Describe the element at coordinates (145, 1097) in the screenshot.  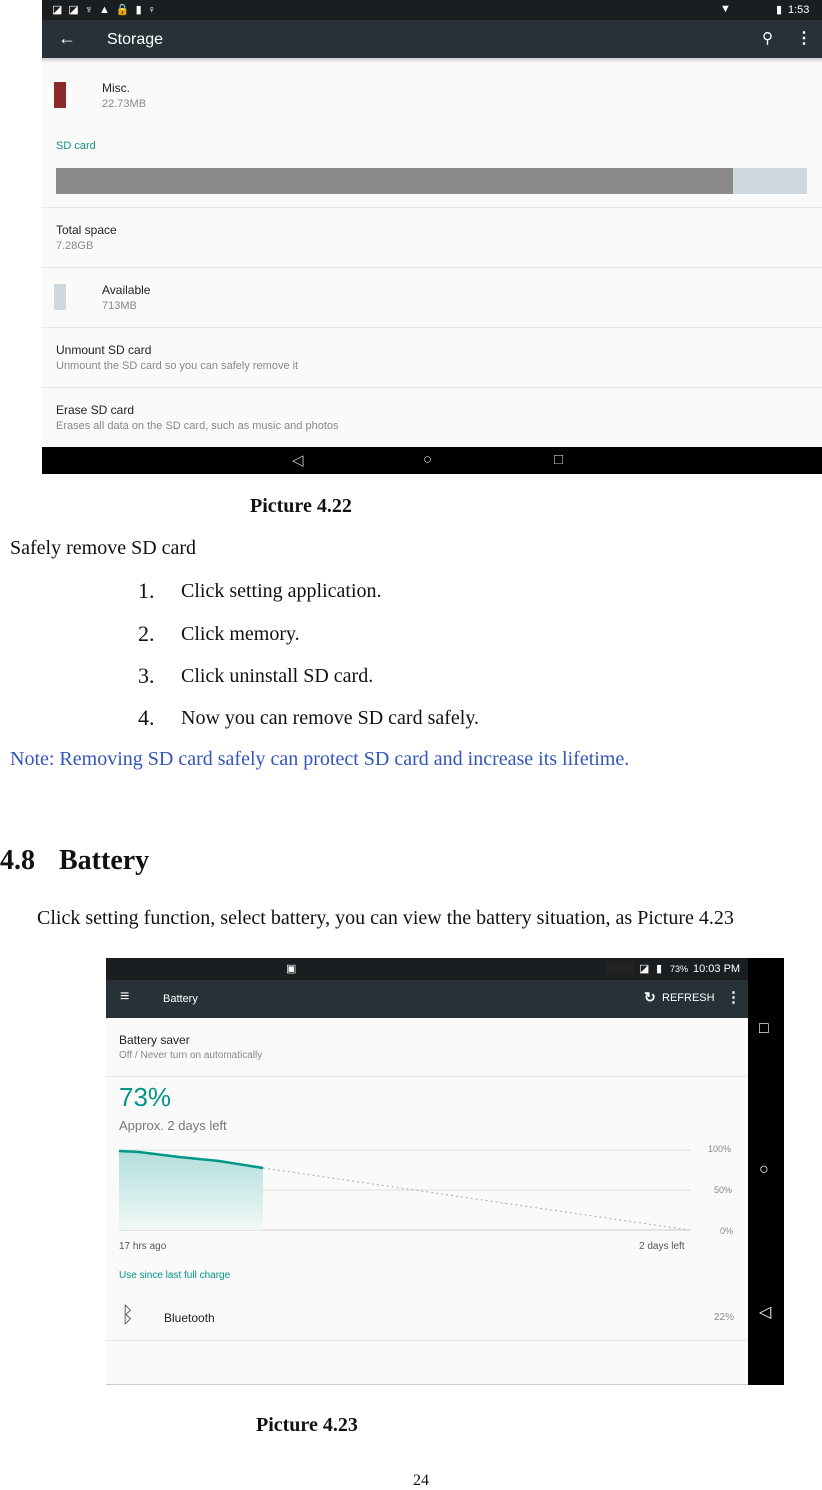
I see `battery-percent: 73%` at that location.